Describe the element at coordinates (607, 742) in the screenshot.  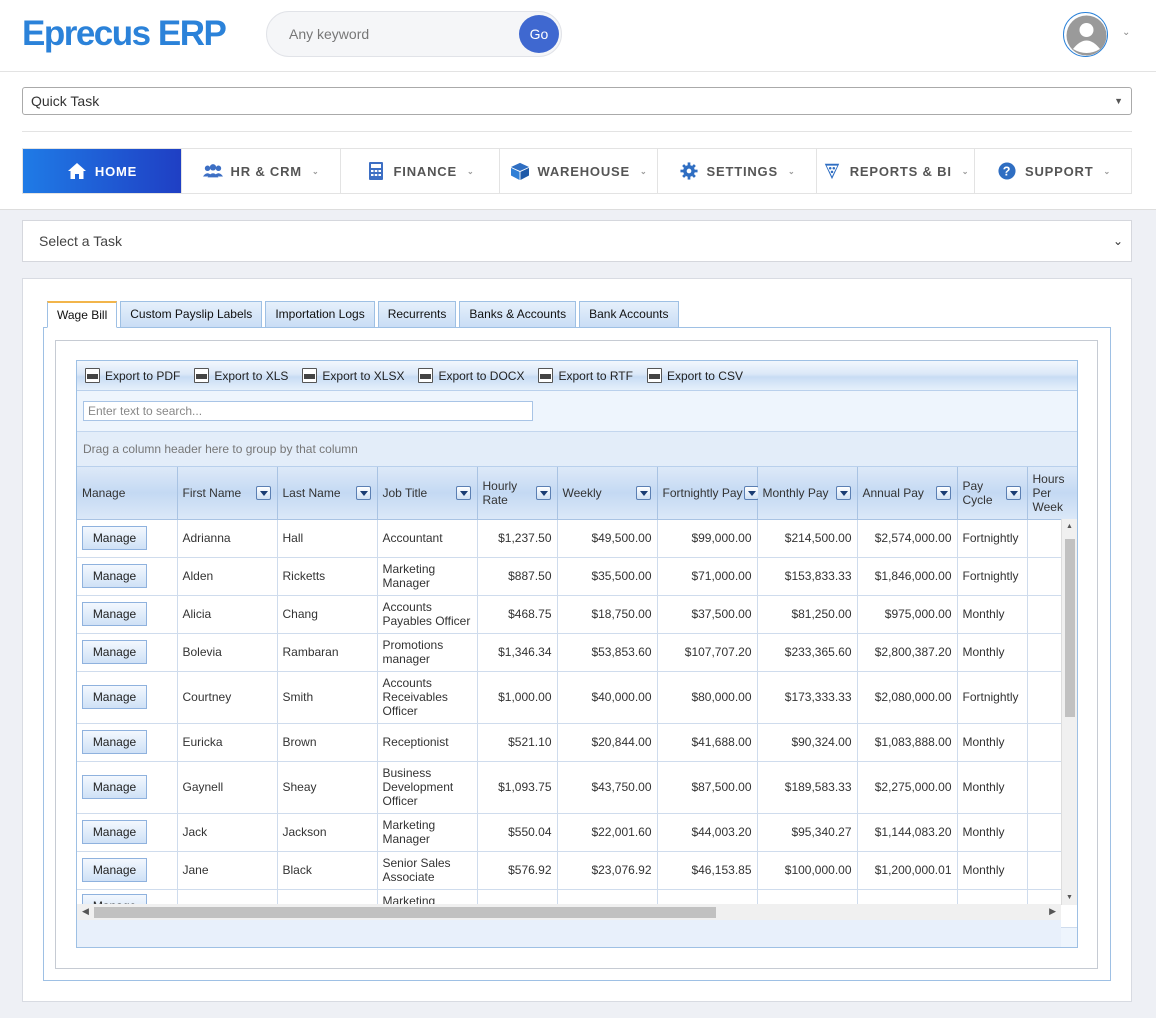
I see `weekly-cell: $20,844.00` at that location.